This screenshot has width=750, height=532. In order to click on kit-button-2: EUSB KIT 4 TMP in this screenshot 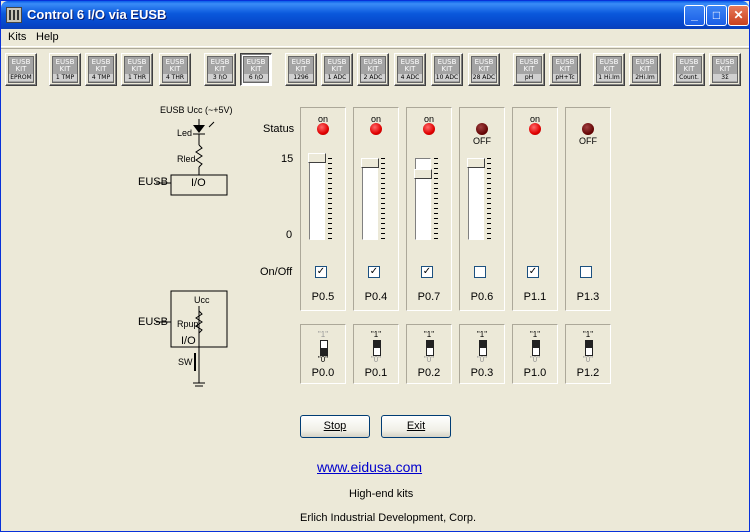, I will do `click(101, 69)`.